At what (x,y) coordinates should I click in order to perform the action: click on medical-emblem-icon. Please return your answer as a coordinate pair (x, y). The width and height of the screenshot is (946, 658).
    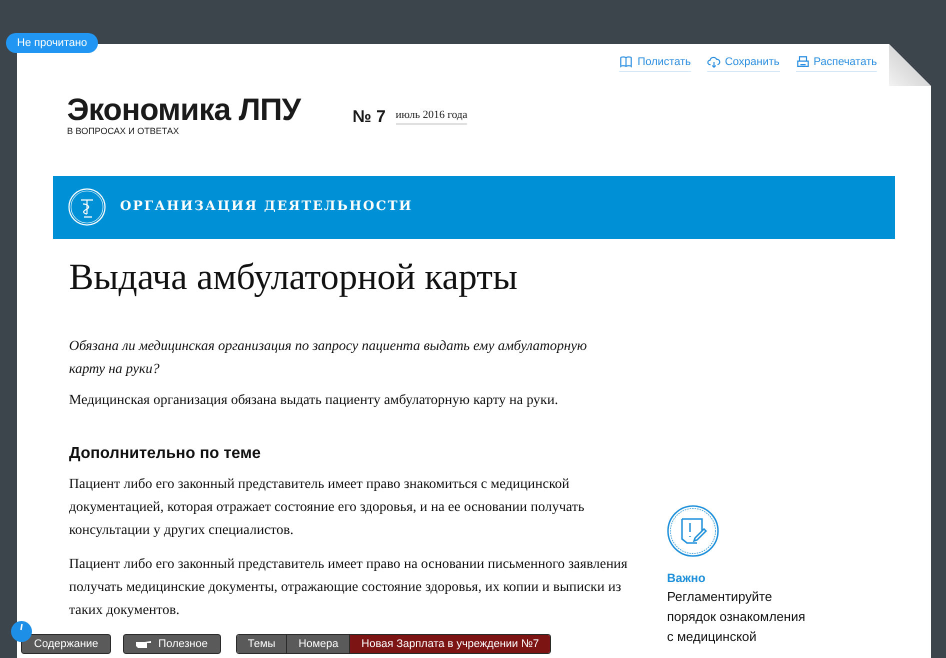
    Looking at the image, I should click on (87, 207).